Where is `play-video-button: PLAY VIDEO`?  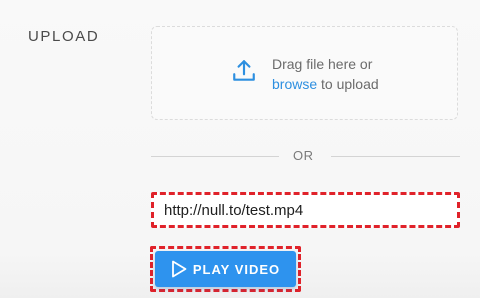 play-video-button: PLAY VIDEO is located at coordinates (225, 269).